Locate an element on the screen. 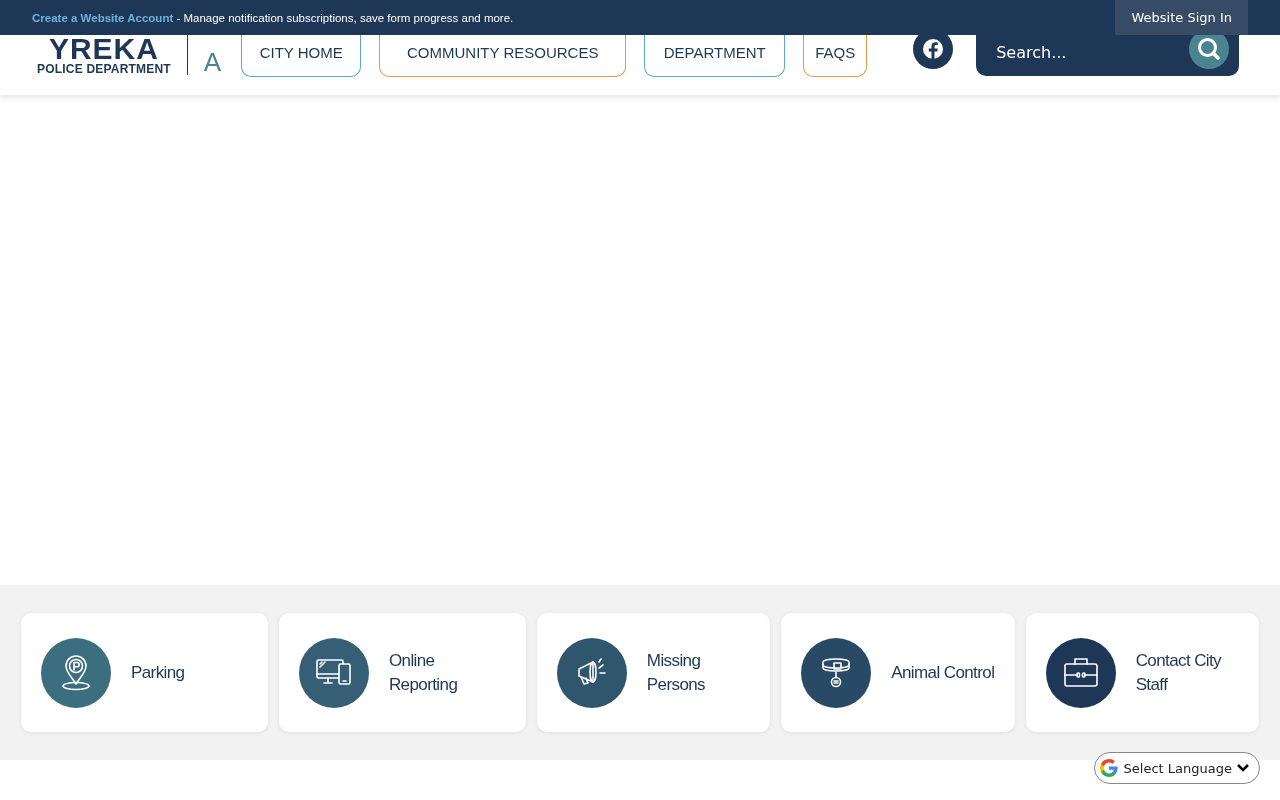 The width and height of the screenshot is (1280, 800). chevron-down-icon is located at coordinates (1243, 768).